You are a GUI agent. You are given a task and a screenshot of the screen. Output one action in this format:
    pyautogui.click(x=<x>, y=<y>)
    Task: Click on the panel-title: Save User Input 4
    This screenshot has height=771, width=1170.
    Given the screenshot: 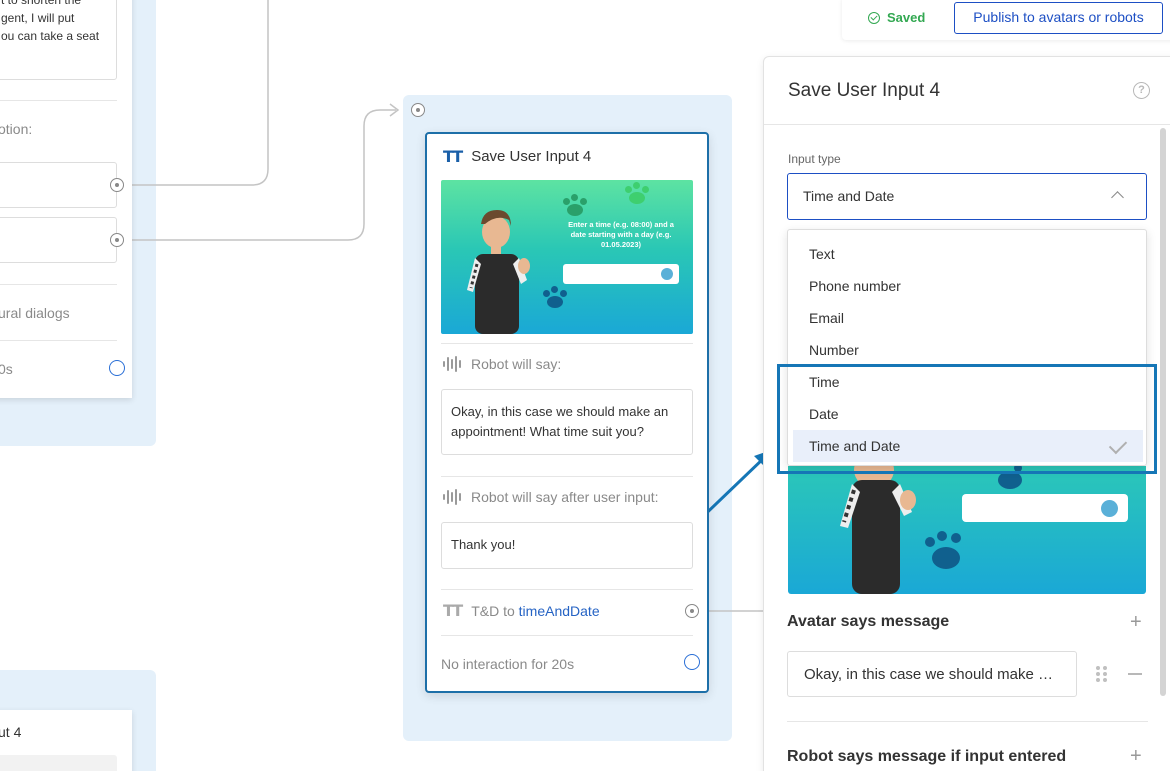 What is the action you would take?
    pyautogui.click(x=864, y=90)
    